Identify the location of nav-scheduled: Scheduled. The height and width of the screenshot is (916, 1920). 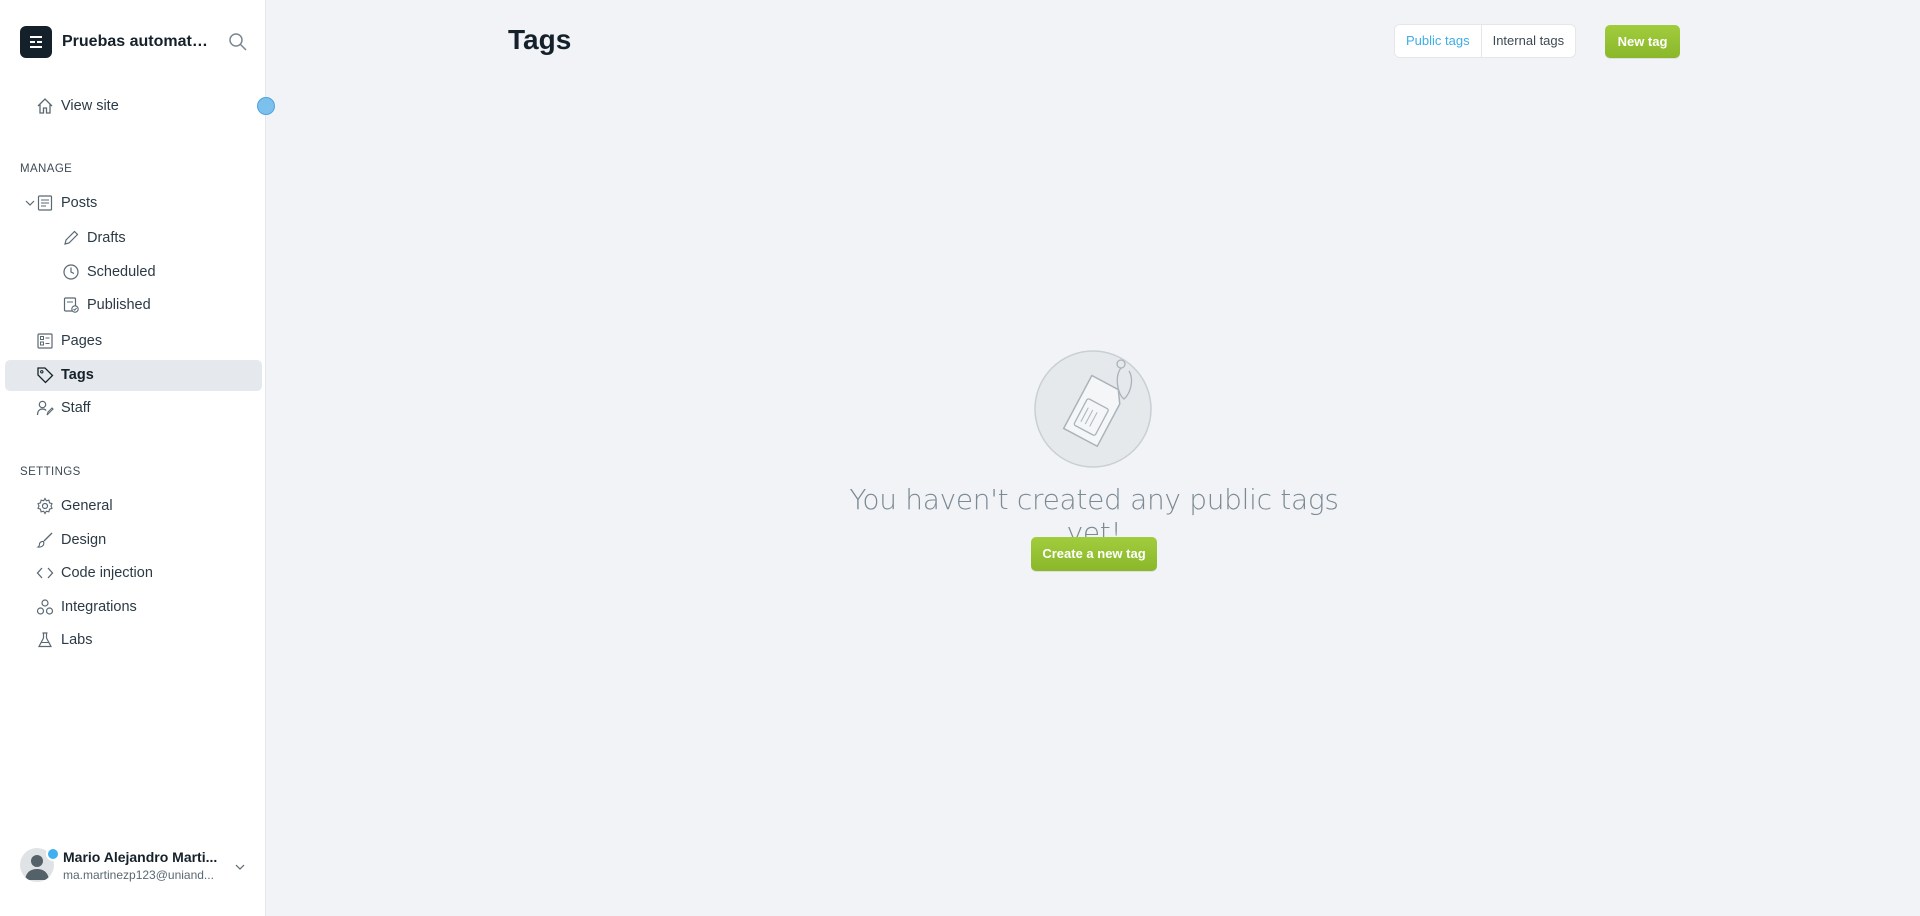
(133, 272).